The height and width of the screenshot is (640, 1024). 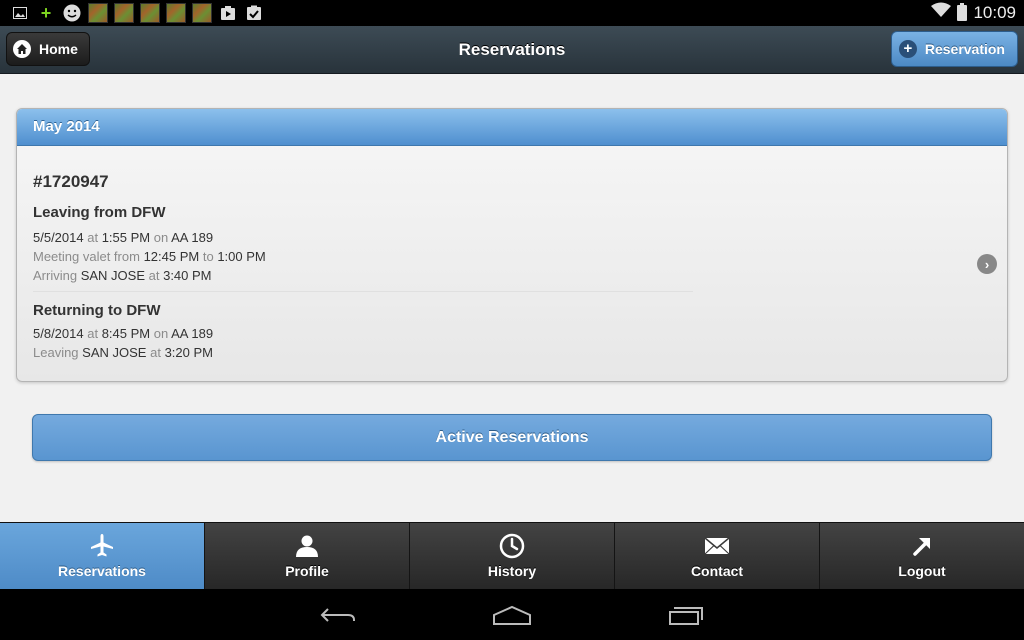 I want to click on returning-title: Returning to DFW, so click(x=97, y=310).